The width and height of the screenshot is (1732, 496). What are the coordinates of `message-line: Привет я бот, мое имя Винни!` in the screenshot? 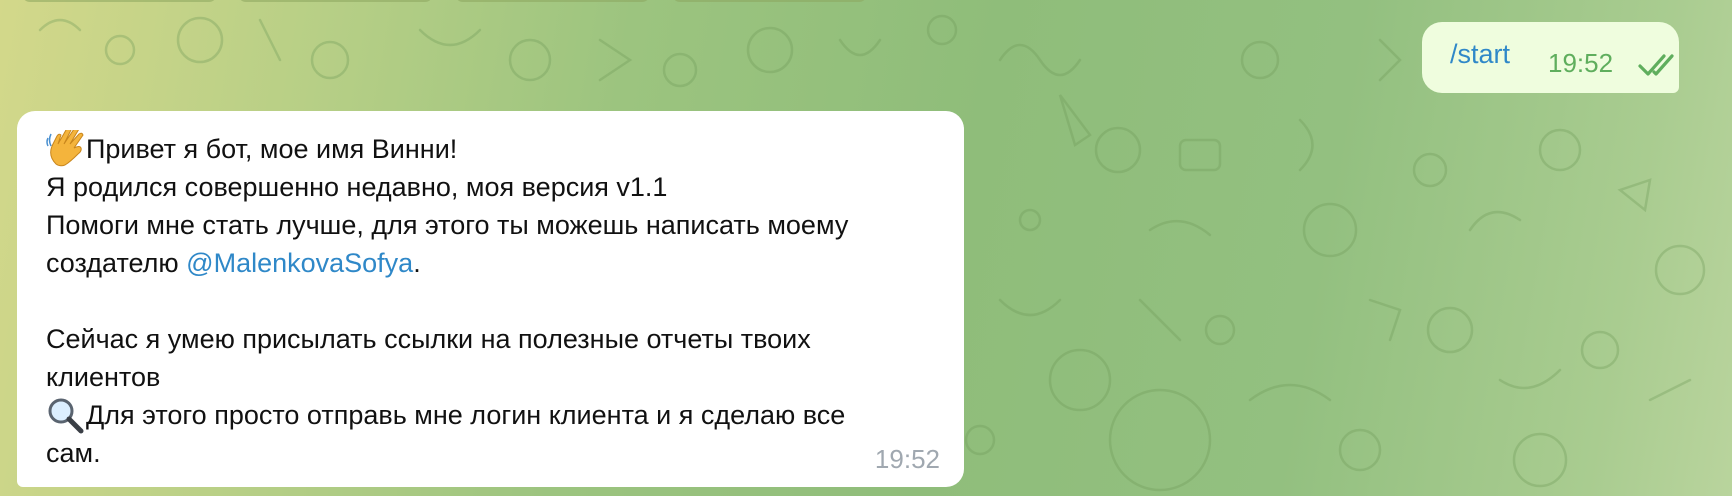 It's located at (496, 147).